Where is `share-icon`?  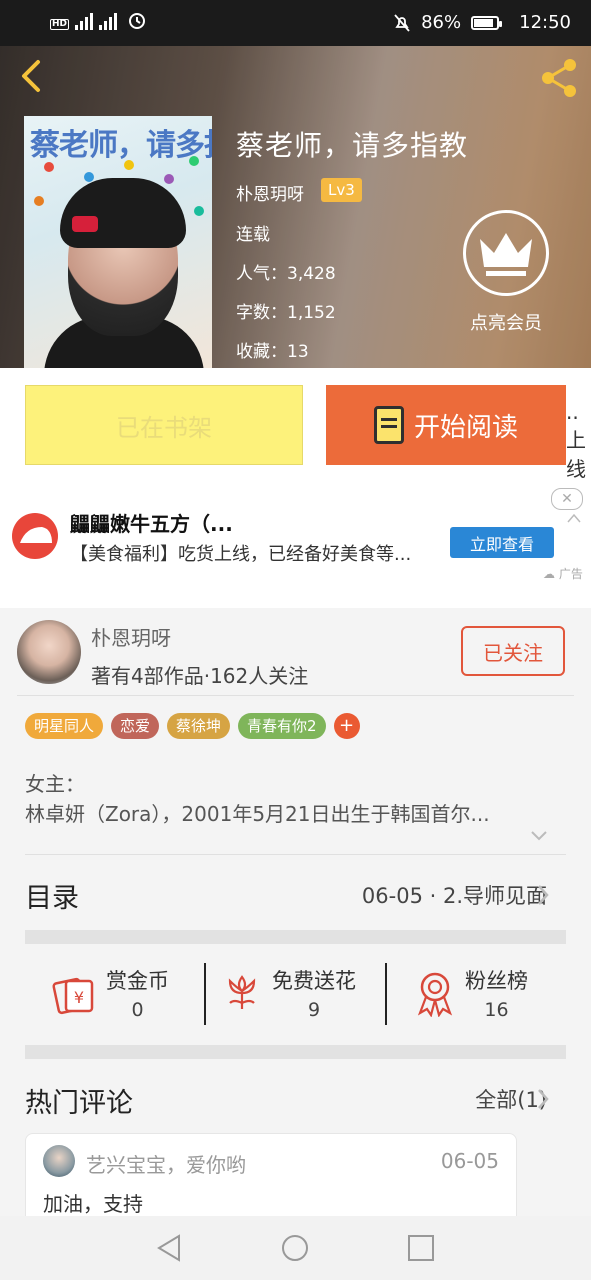 share-icon is located at coordinates (559, 78).